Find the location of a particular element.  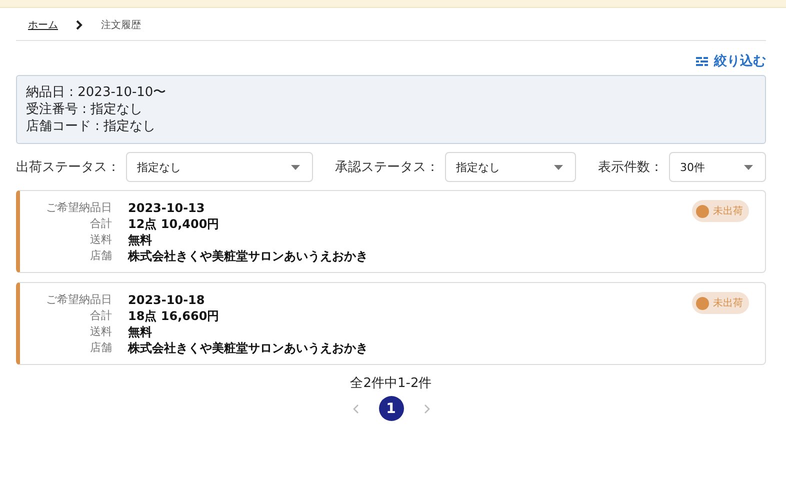

select-label: 表示件数： is located at coordinates (630, 167).